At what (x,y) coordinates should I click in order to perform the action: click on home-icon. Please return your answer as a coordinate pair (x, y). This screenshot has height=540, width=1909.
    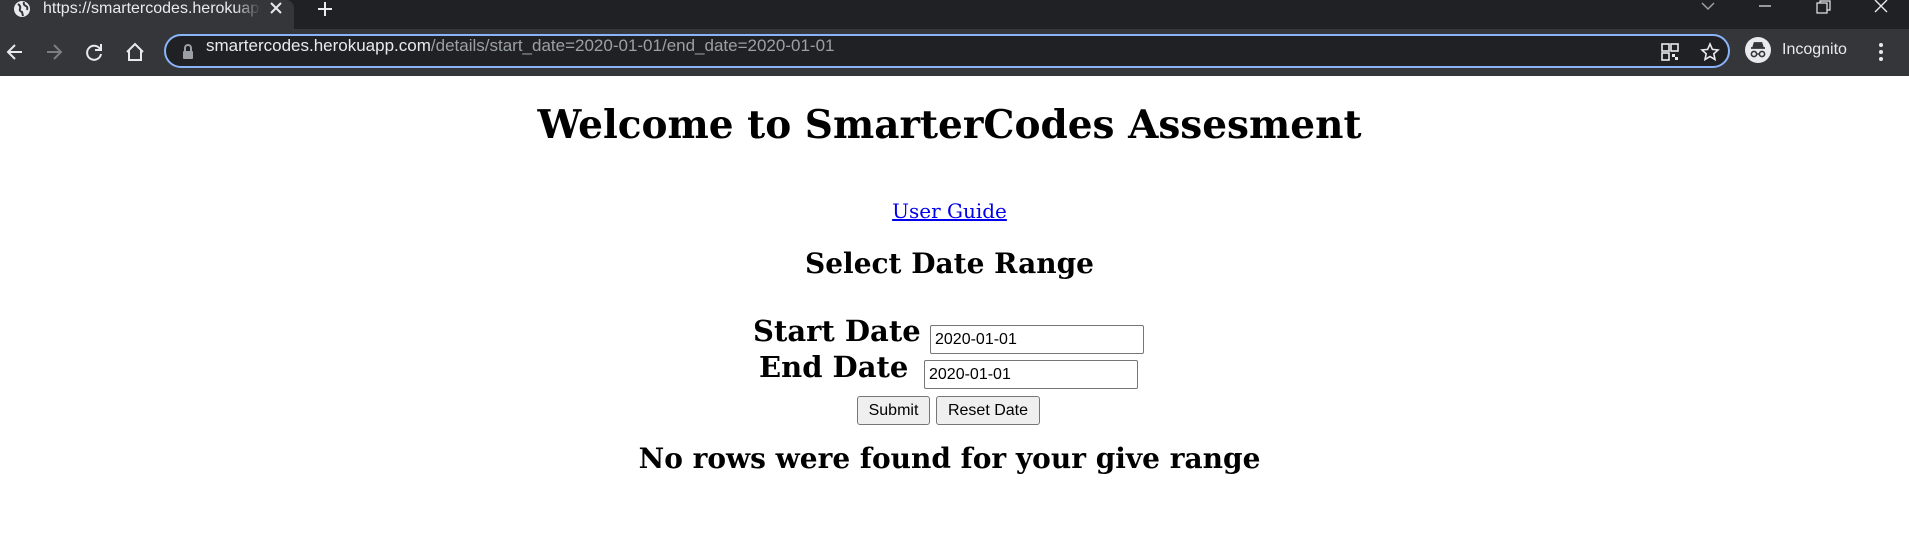
    Looking at the image, I should click on (135, 52).